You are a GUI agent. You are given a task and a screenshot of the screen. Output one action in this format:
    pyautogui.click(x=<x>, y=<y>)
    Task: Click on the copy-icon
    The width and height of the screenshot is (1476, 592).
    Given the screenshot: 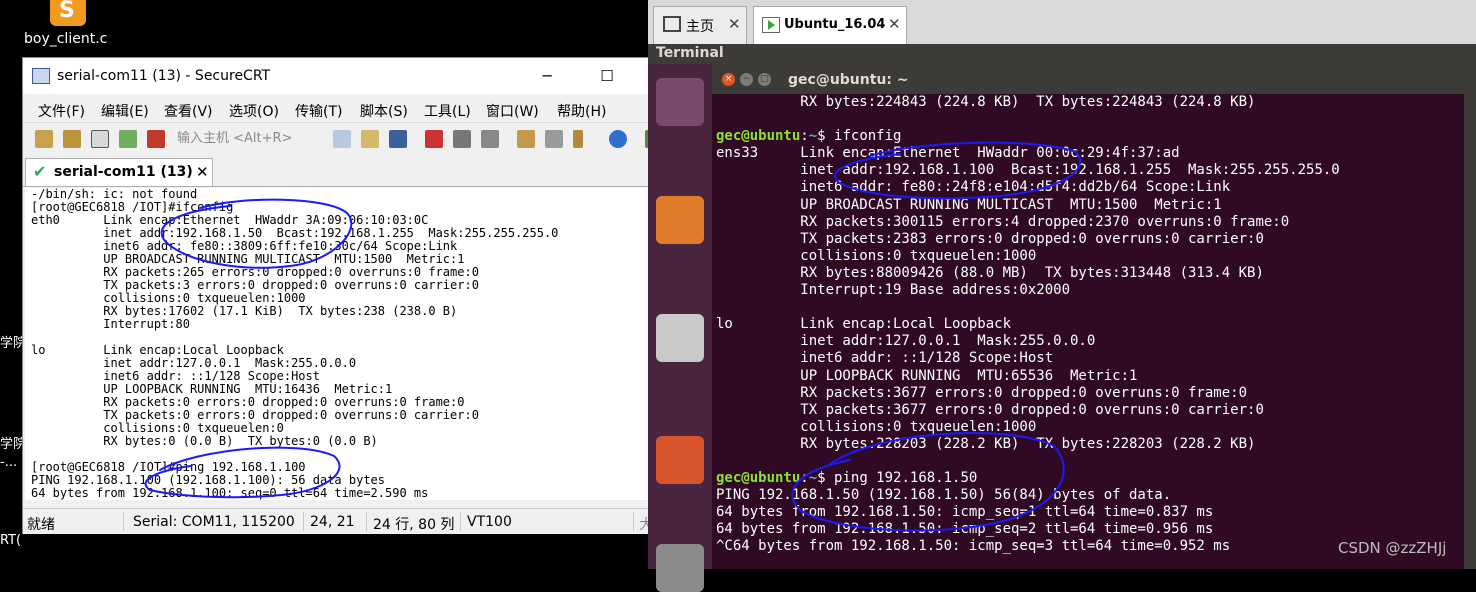 What is the action you would take?
    pyautogui.click(x=342, y=139)
    